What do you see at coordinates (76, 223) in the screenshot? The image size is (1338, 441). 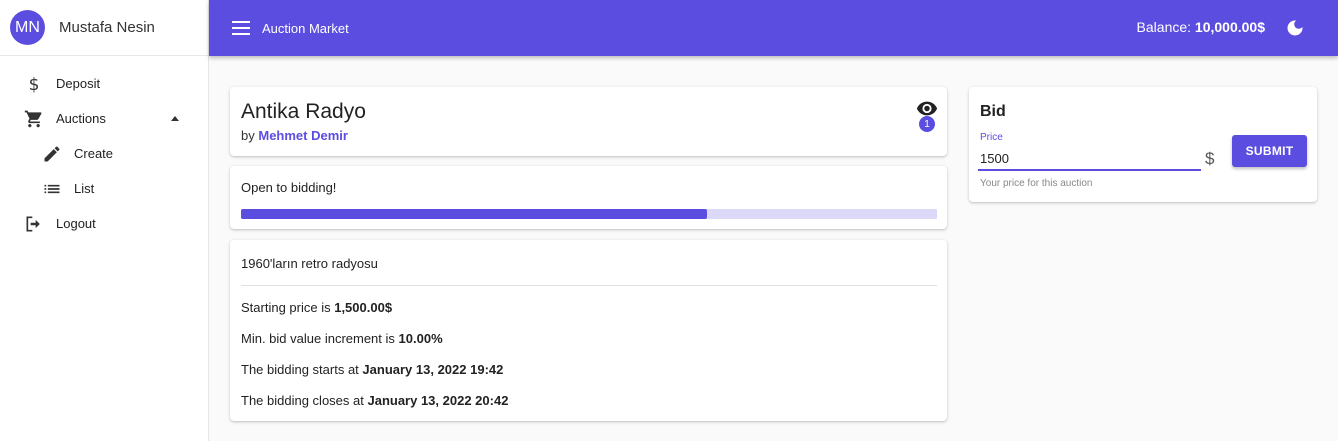 I see `sidebar-item-label: Logout` at bounding box center [76, 223].